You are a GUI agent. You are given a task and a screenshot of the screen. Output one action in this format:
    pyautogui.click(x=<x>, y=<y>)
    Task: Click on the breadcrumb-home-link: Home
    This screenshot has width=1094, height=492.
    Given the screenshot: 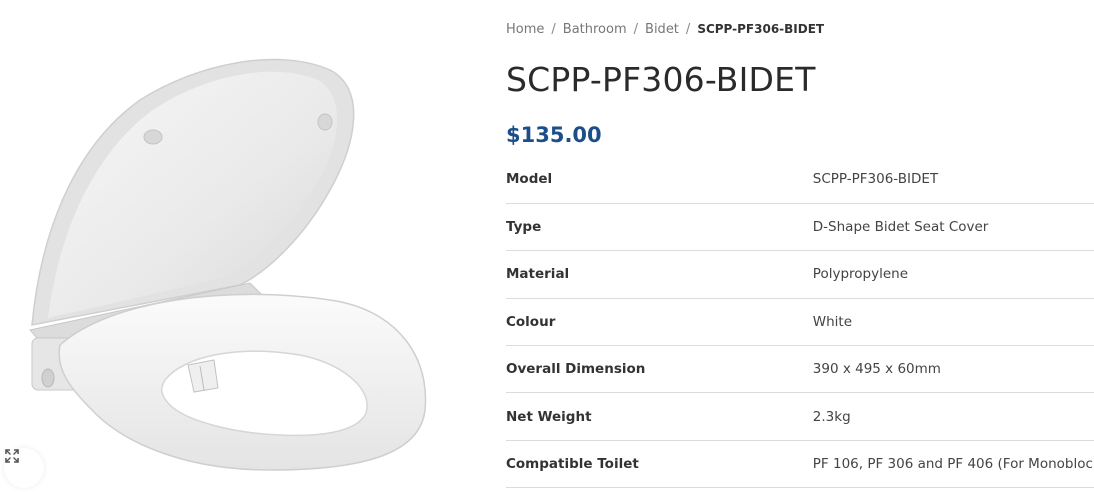 What is the action you would take?
    pyautogui.click(x=525, y=29)
    